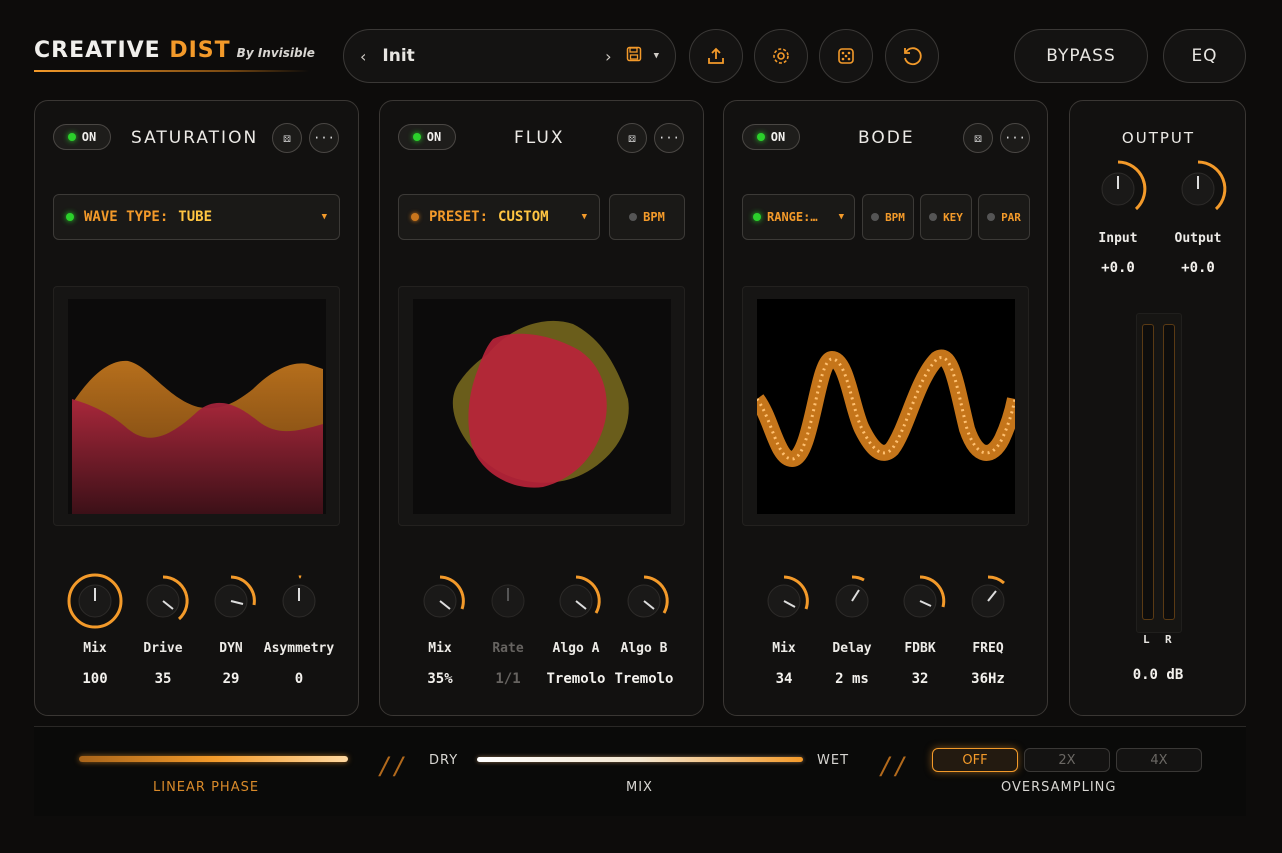 The width and height of the screenshot is (1282, 853). What do you see at coordinates (1118, 268) in the screenshot?
I see `input-value: +0.0` at bounding box center [1118, 268].